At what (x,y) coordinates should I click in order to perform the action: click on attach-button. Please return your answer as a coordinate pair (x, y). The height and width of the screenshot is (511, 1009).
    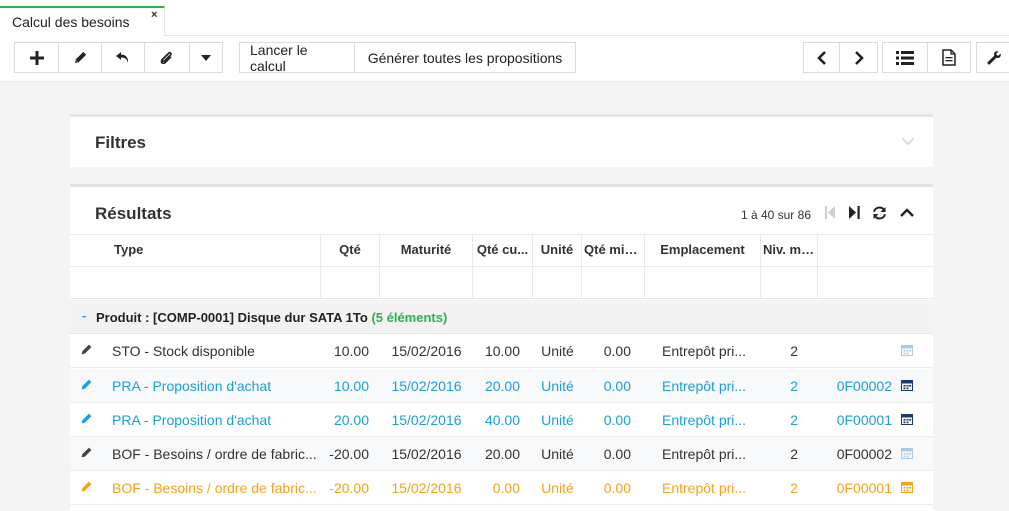
    Looking at the image, I should click on (167, 57).